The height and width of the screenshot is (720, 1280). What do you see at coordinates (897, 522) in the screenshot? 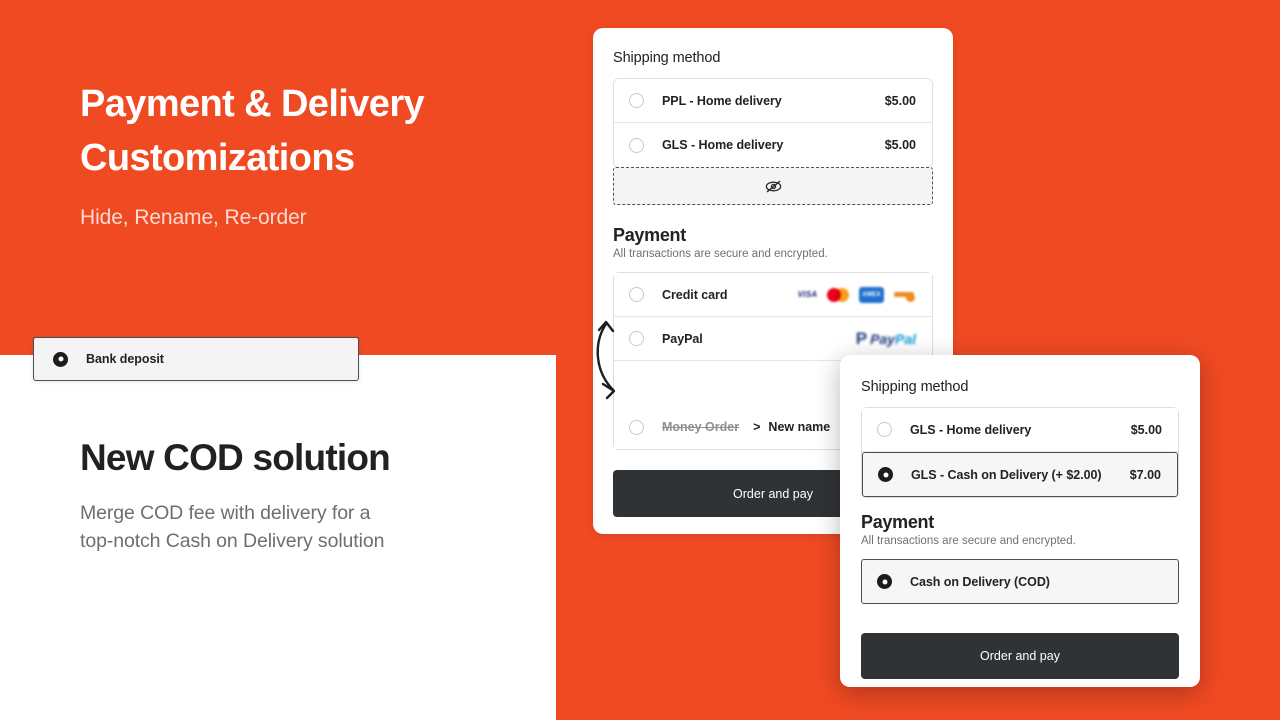
I see `overlay-payment-heading: Payment` at bounding box center [897, 522].